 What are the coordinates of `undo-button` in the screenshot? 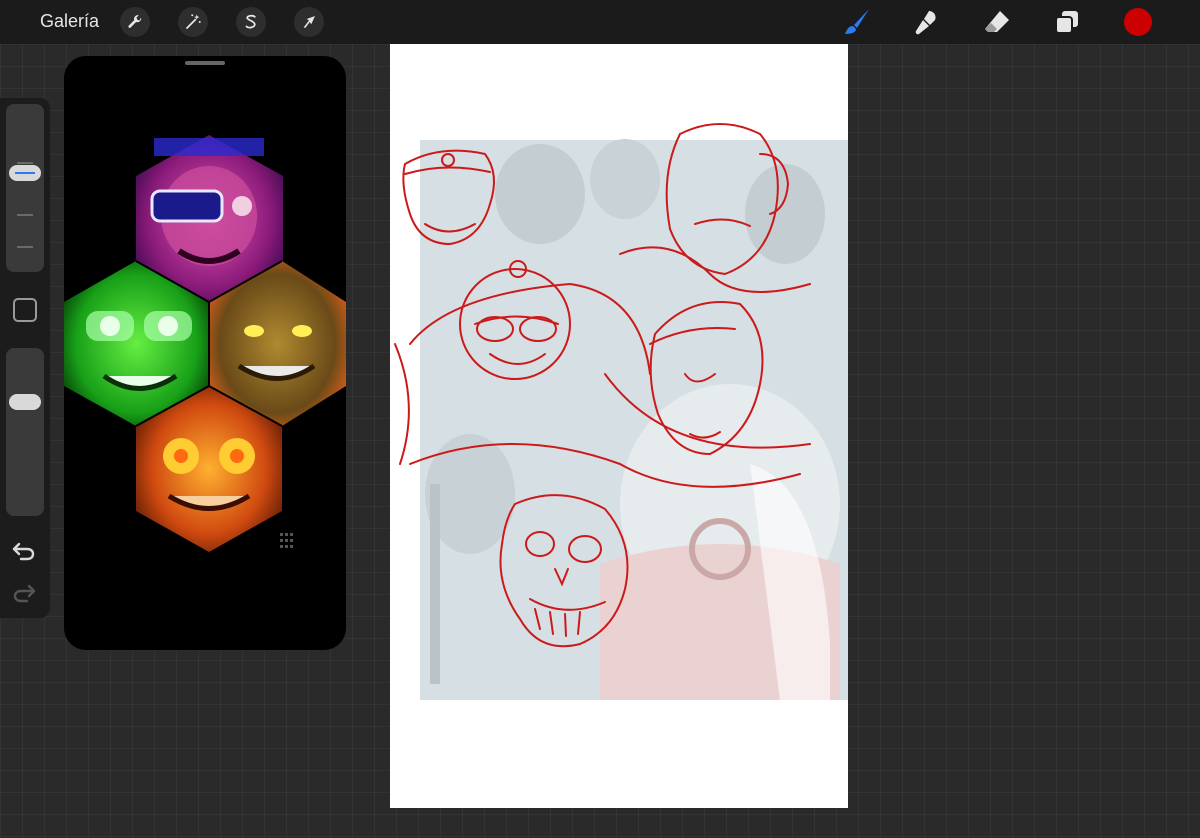 It's located at (24, 553).